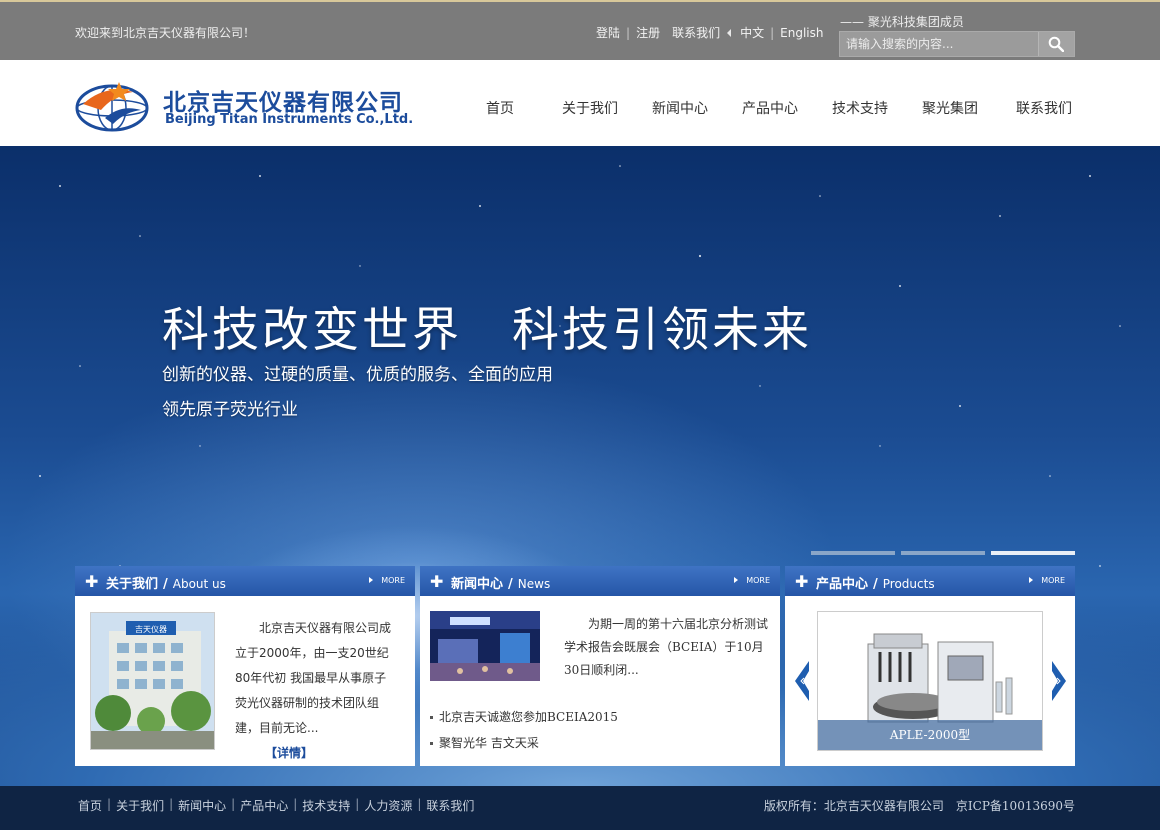  What do you see at coordinates (950, 108) in the screenshot?
I see `nav-group: 聚光集团` at bounding box center [950, 108].